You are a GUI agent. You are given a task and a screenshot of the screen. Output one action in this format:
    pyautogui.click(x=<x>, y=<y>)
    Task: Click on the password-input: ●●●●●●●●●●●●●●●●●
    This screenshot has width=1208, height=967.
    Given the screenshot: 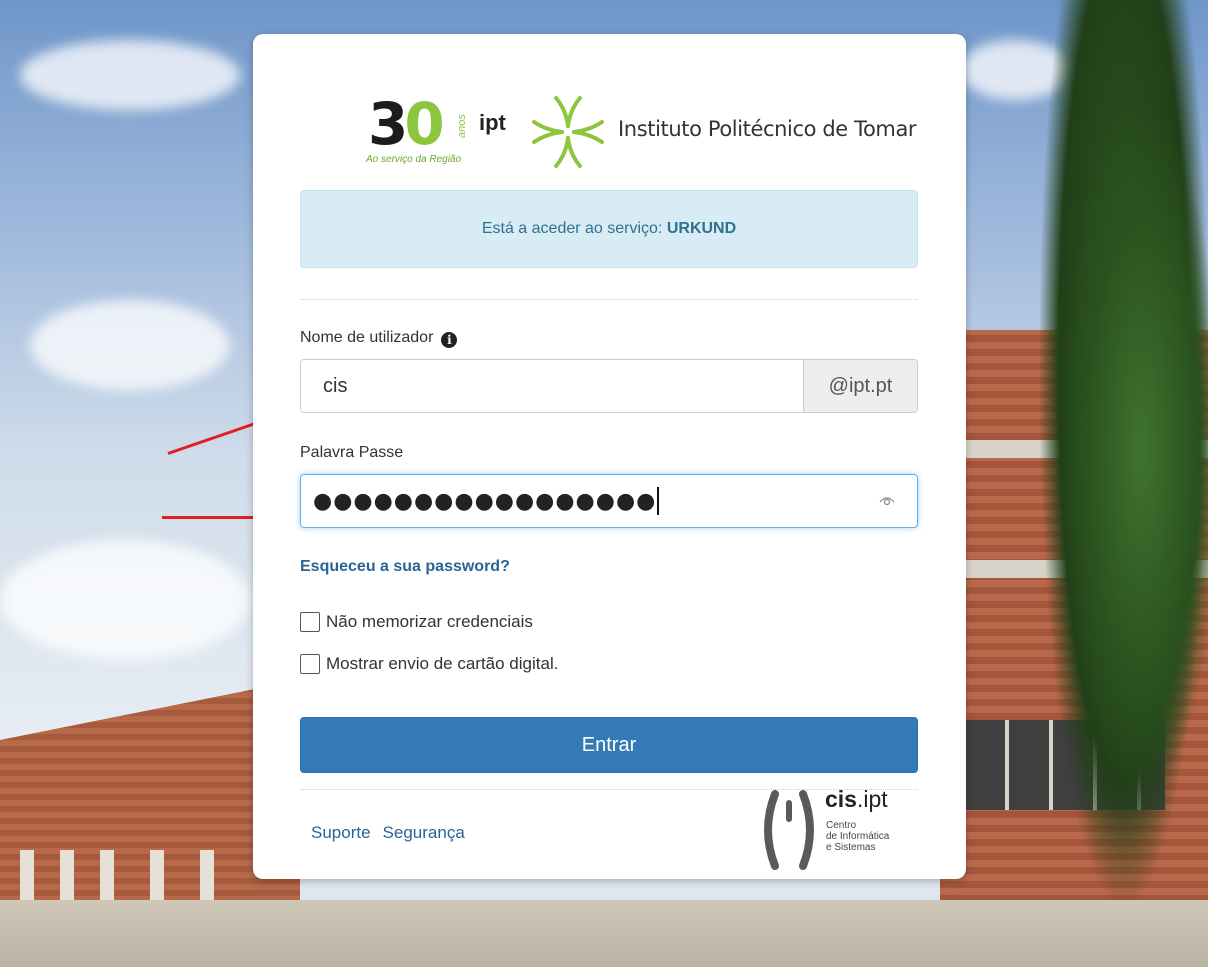 What is the action you would take?
    pyautogui.click(x=609, y=501)
    